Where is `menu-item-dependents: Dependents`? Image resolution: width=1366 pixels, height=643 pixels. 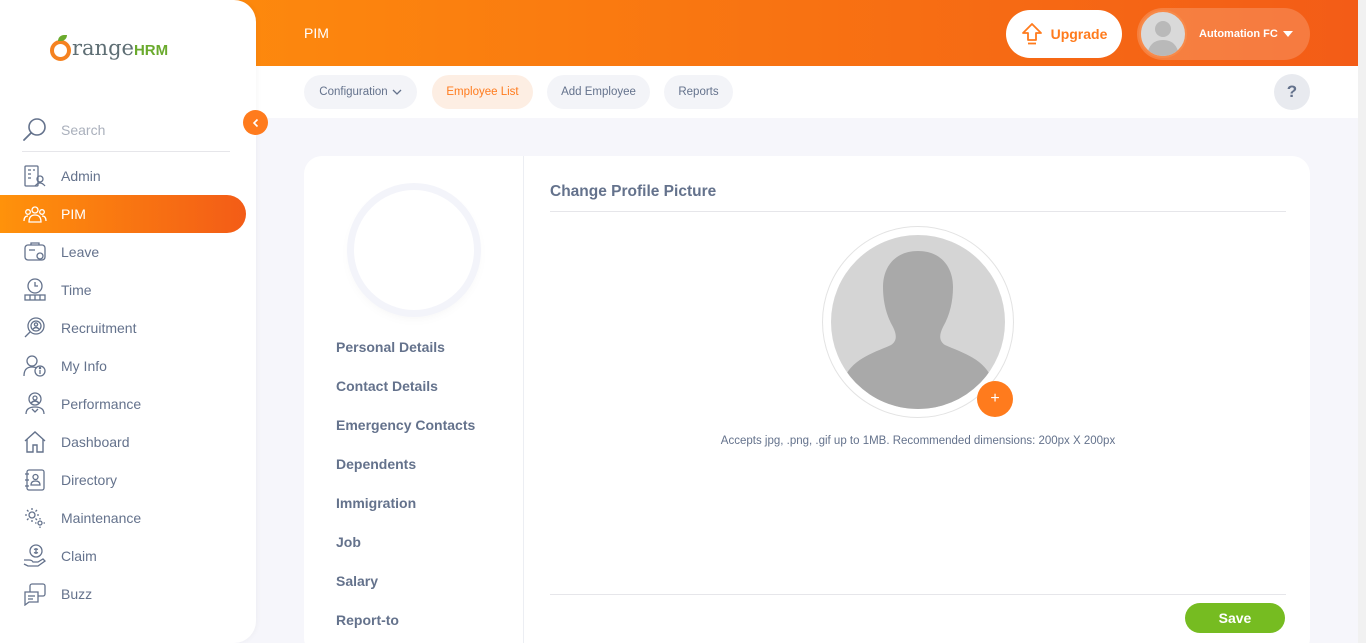 menu-item-dependents: Dependents is located at coordinates (376, 464).